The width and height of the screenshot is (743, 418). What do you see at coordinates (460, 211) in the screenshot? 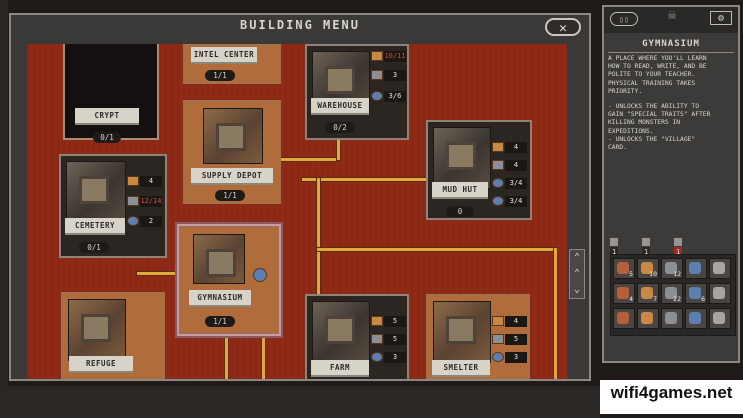
I see `building-count: 0` at bounding box center [460, 211].